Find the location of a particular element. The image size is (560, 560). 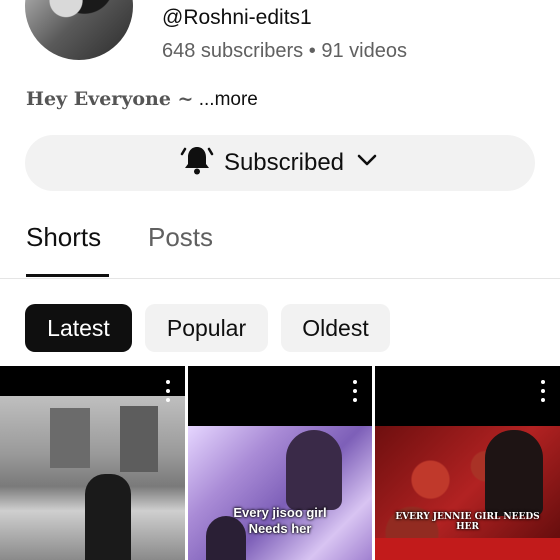

short-thumbnail-2: Every jisoo girl Needs her is located at coordinates (280, 463).